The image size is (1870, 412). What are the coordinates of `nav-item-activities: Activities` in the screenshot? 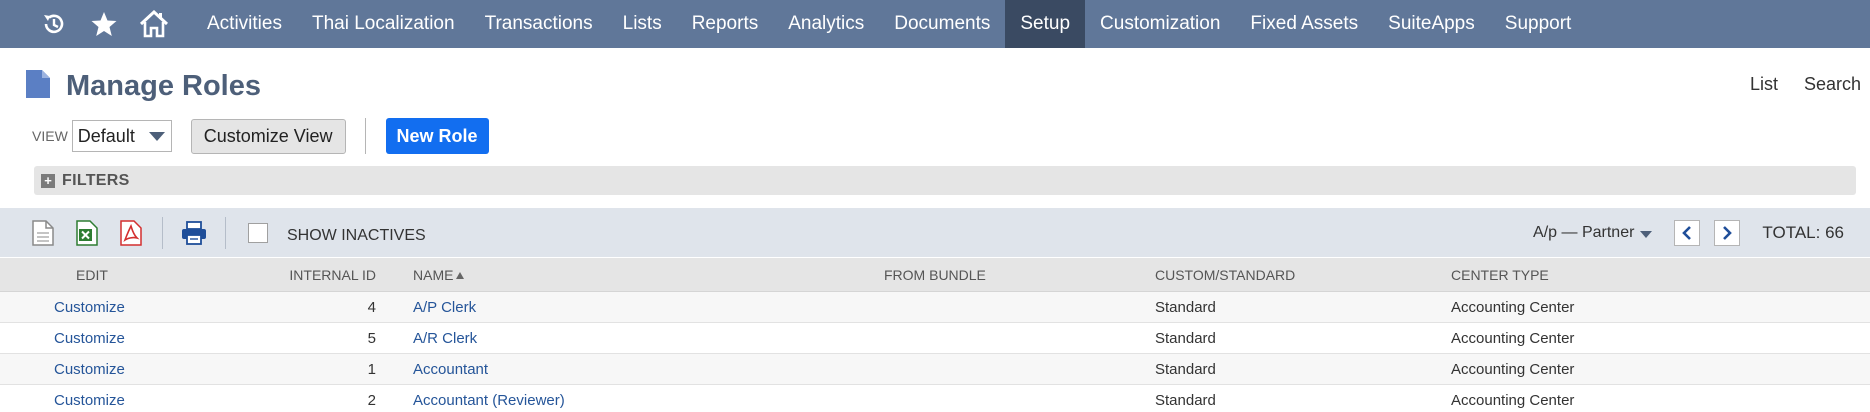 It's located at (244, 24).